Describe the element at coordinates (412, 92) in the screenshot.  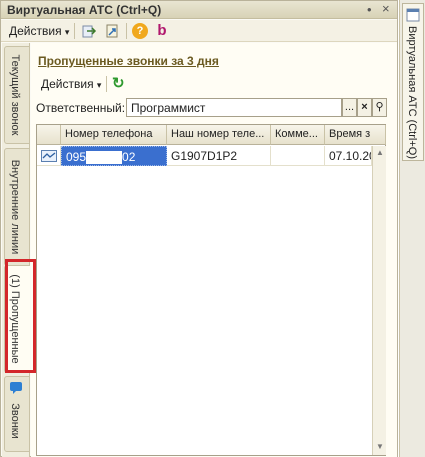
I see `tab-label: Виртуальная АТС (Ctrl+Q)` at that location.